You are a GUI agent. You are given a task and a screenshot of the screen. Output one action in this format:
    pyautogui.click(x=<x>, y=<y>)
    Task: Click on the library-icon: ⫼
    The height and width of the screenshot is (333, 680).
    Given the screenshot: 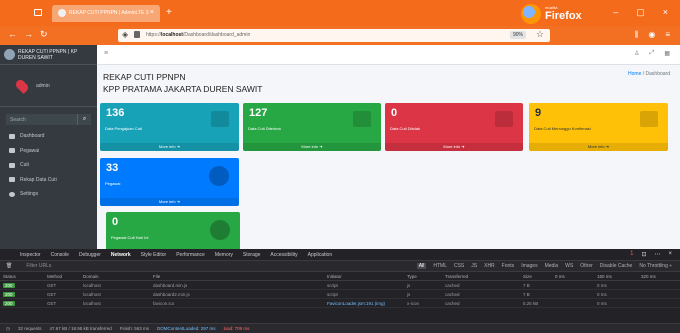 What is the action you would take?
    pyautogui.click(x=637, y=35)
    